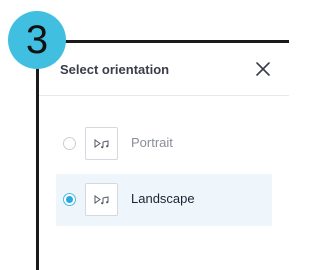 This screenshot has width=320, height=270. I want to click on orientation-option-landscape: Landscape, so click(164, 200).